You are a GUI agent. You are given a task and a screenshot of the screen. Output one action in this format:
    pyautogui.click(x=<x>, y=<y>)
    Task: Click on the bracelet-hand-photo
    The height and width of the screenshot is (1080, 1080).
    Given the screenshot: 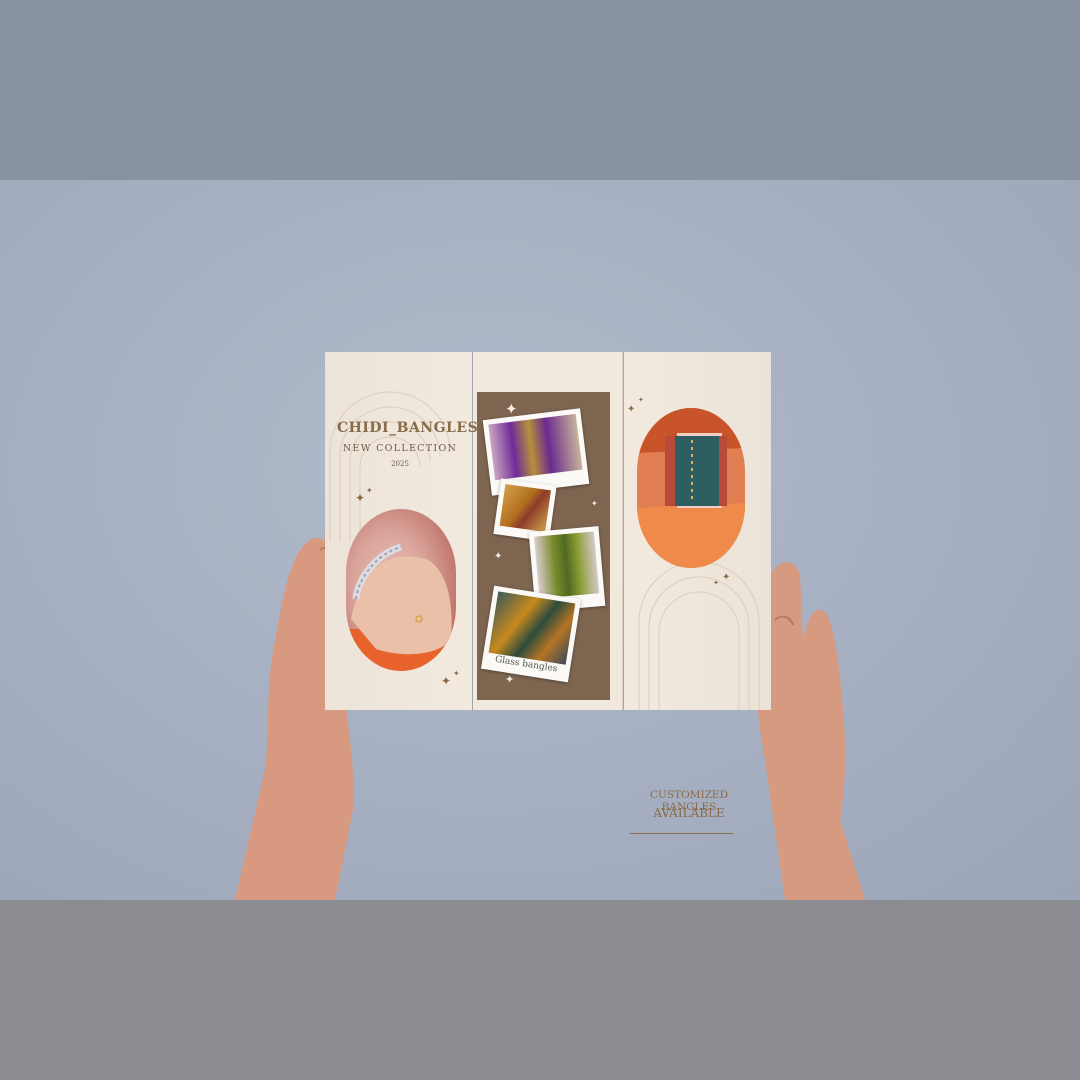 What is the action you would take?
    pyautogui.click(x=401, y=590)
    